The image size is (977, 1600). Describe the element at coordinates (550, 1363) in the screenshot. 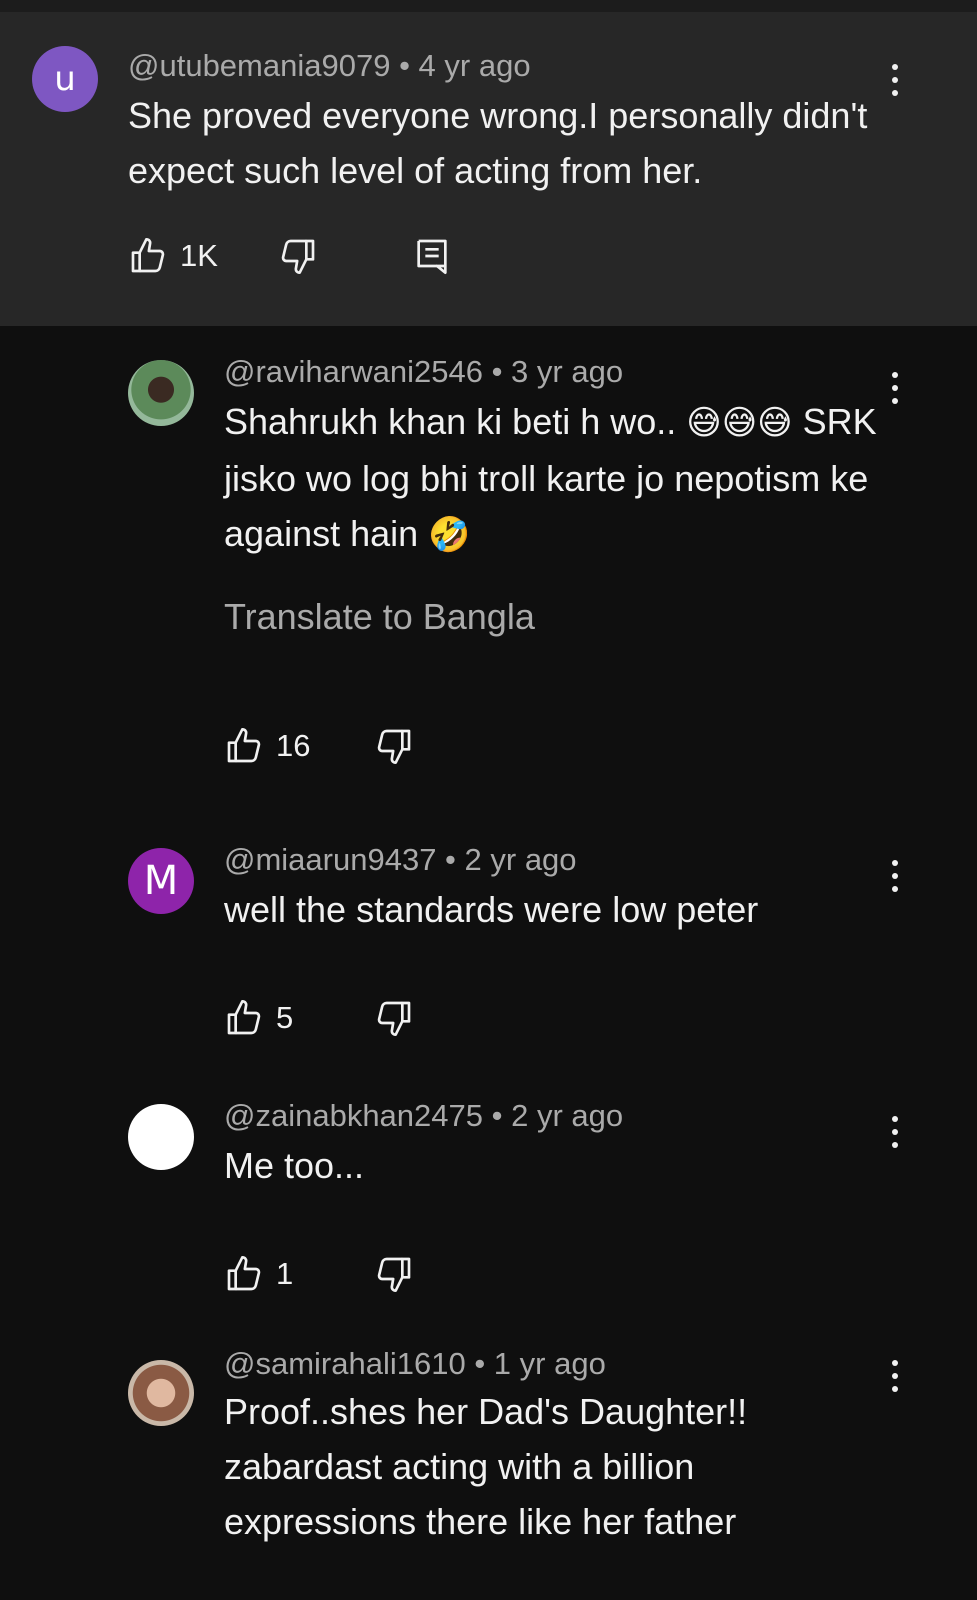

I see `comment-age: 1 yr ago` at that location.